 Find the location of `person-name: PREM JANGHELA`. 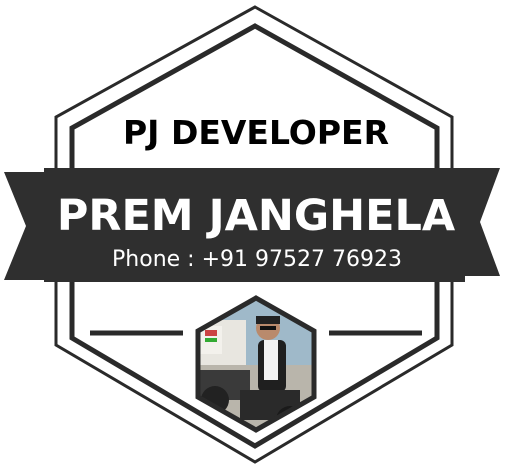

person-name: PREM JANGHELA is located at coordinates (256, 216).